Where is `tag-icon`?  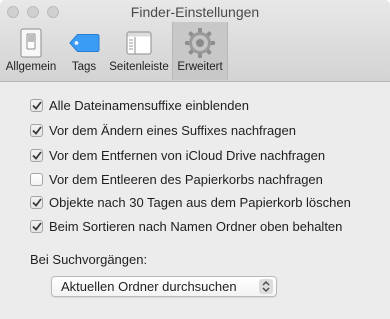
tag-icon is located at coordinates (84, 43).